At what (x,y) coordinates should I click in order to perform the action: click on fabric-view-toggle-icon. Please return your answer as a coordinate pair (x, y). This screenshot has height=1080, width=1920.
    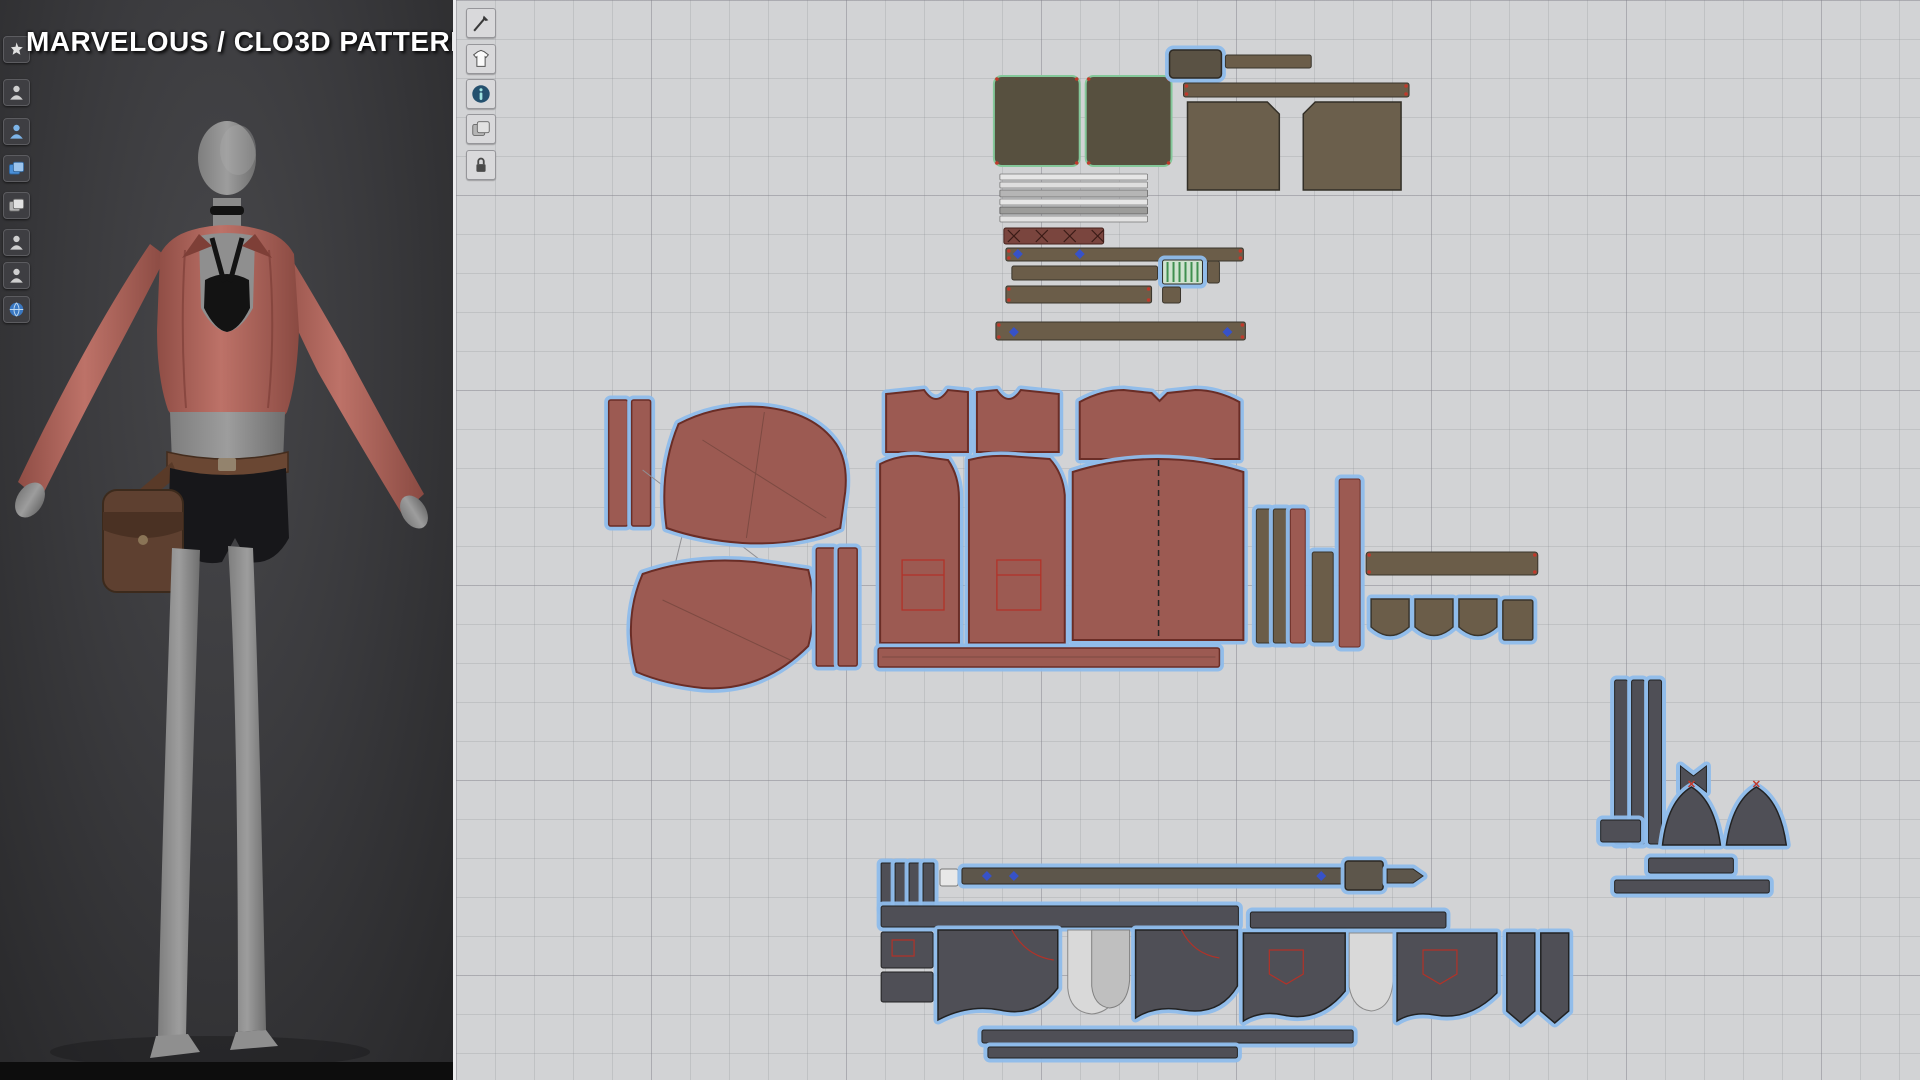
    Looking at the image, I should click on (481, 129).